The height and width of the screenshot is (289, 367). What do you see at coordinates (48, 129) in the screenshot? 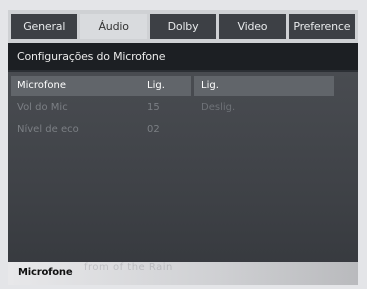
I see `setting-label: Nível de eco` at bounding box center [48, 129].